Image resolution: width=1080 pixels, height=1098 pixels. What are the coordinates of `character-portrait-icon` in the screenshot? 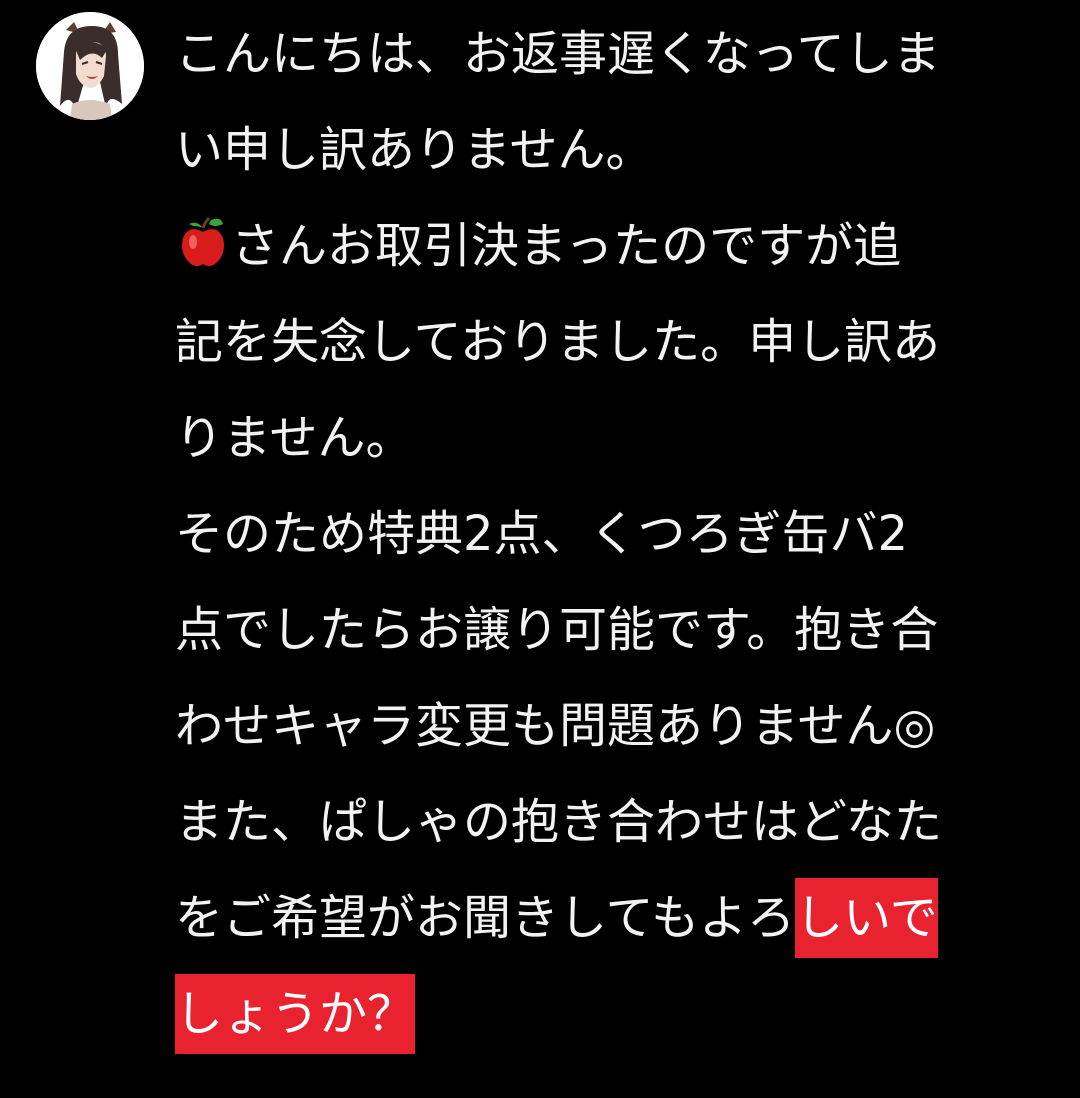 It's located at (90, 66).